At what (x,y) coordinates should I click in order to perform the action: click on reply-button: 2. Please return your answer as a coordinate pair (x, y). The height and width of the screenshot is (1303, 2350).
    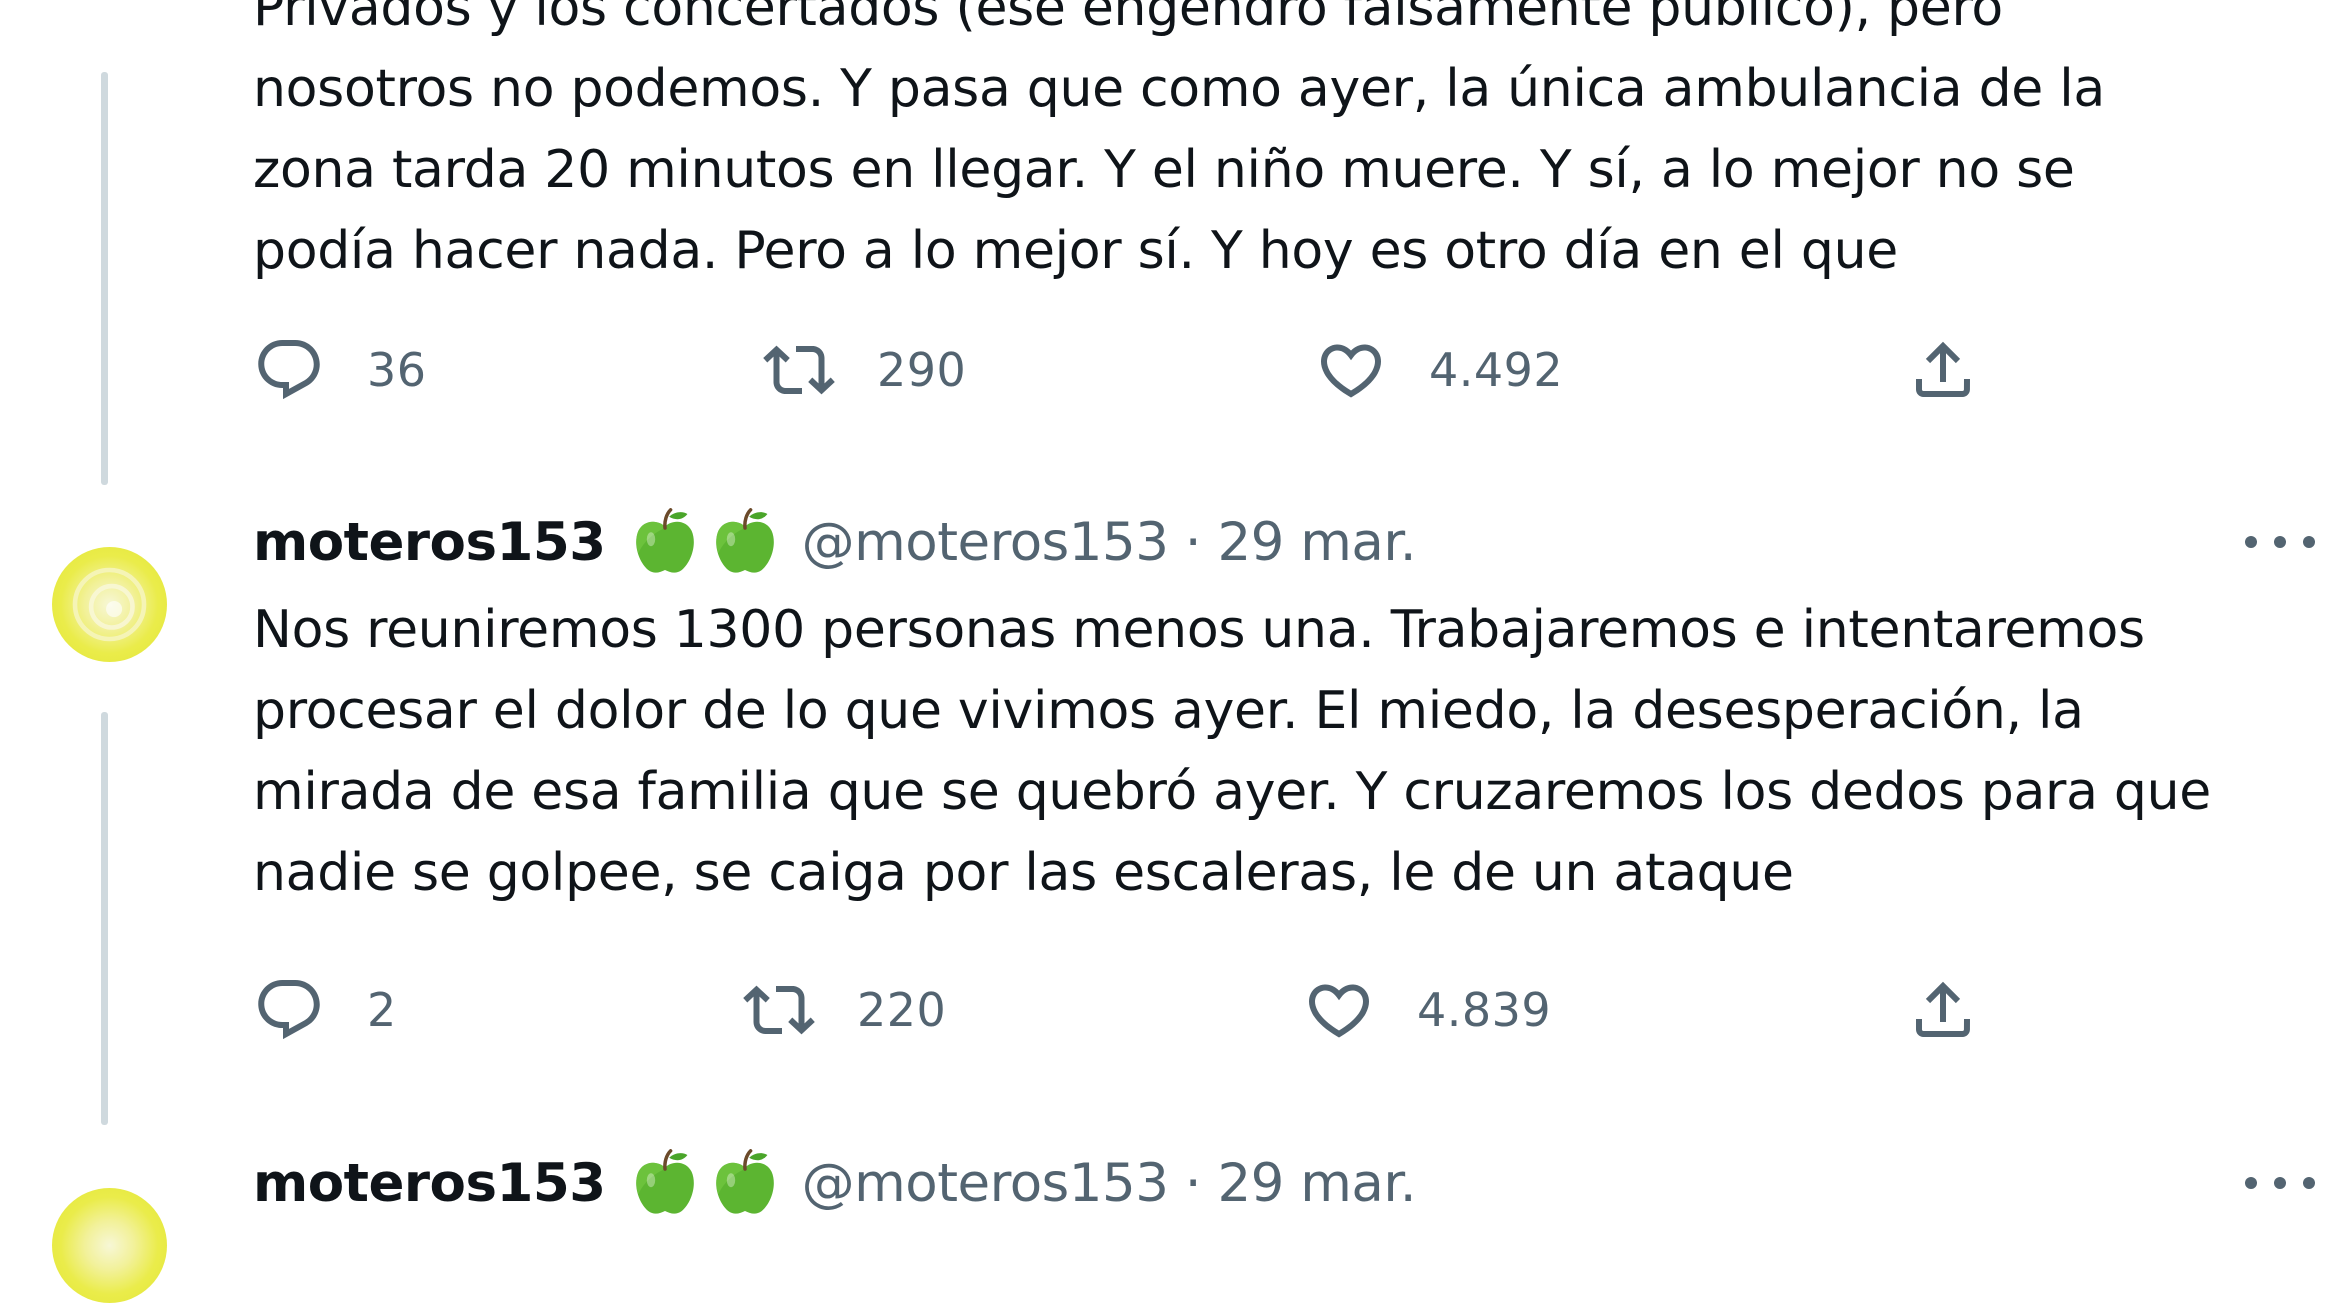
    Looking at the image, I should click on (325, 1010).